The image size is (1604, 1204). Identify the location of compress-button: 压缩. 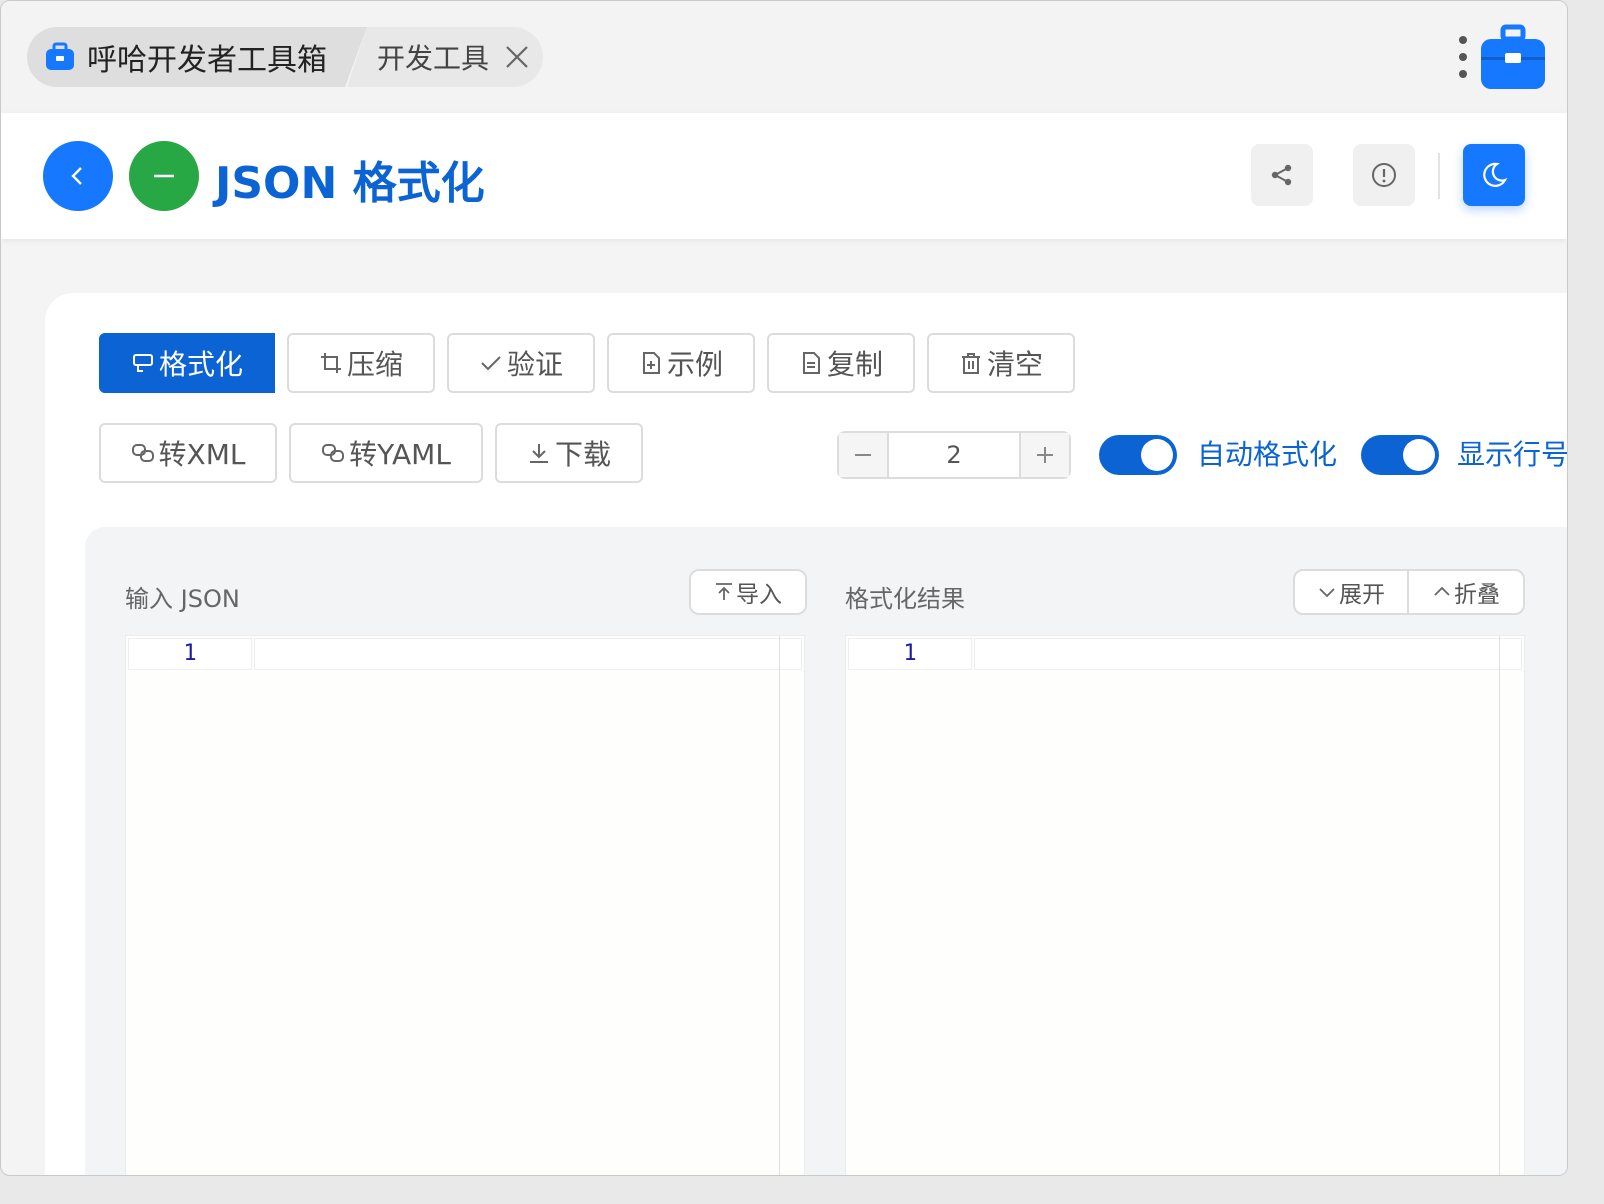
(361, 363).